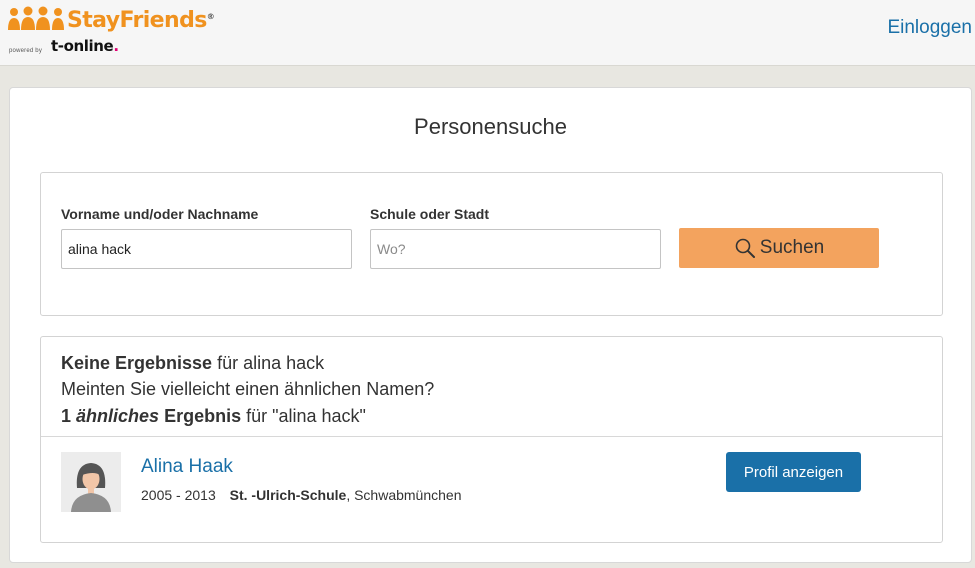  What do you see at coordinates (178, 495) in the screenshot?
I see `result-years: 2005 - 2013` at bounding box center [178, 495].